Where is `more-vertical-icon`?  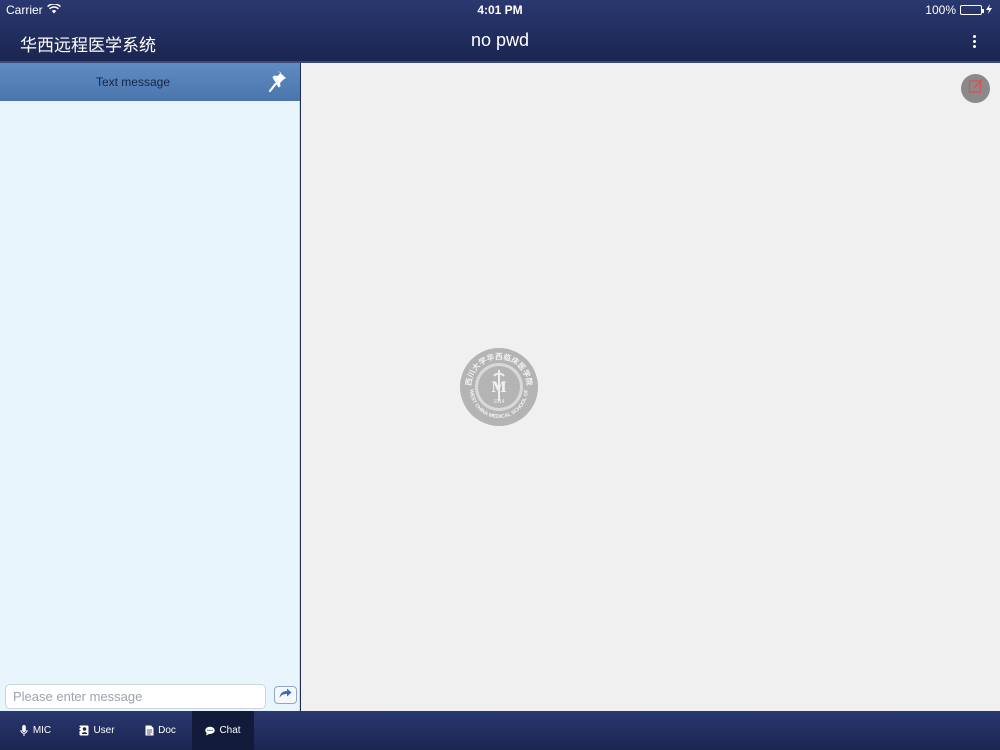 more-vertical-icon is located at coordinates (974, 41).